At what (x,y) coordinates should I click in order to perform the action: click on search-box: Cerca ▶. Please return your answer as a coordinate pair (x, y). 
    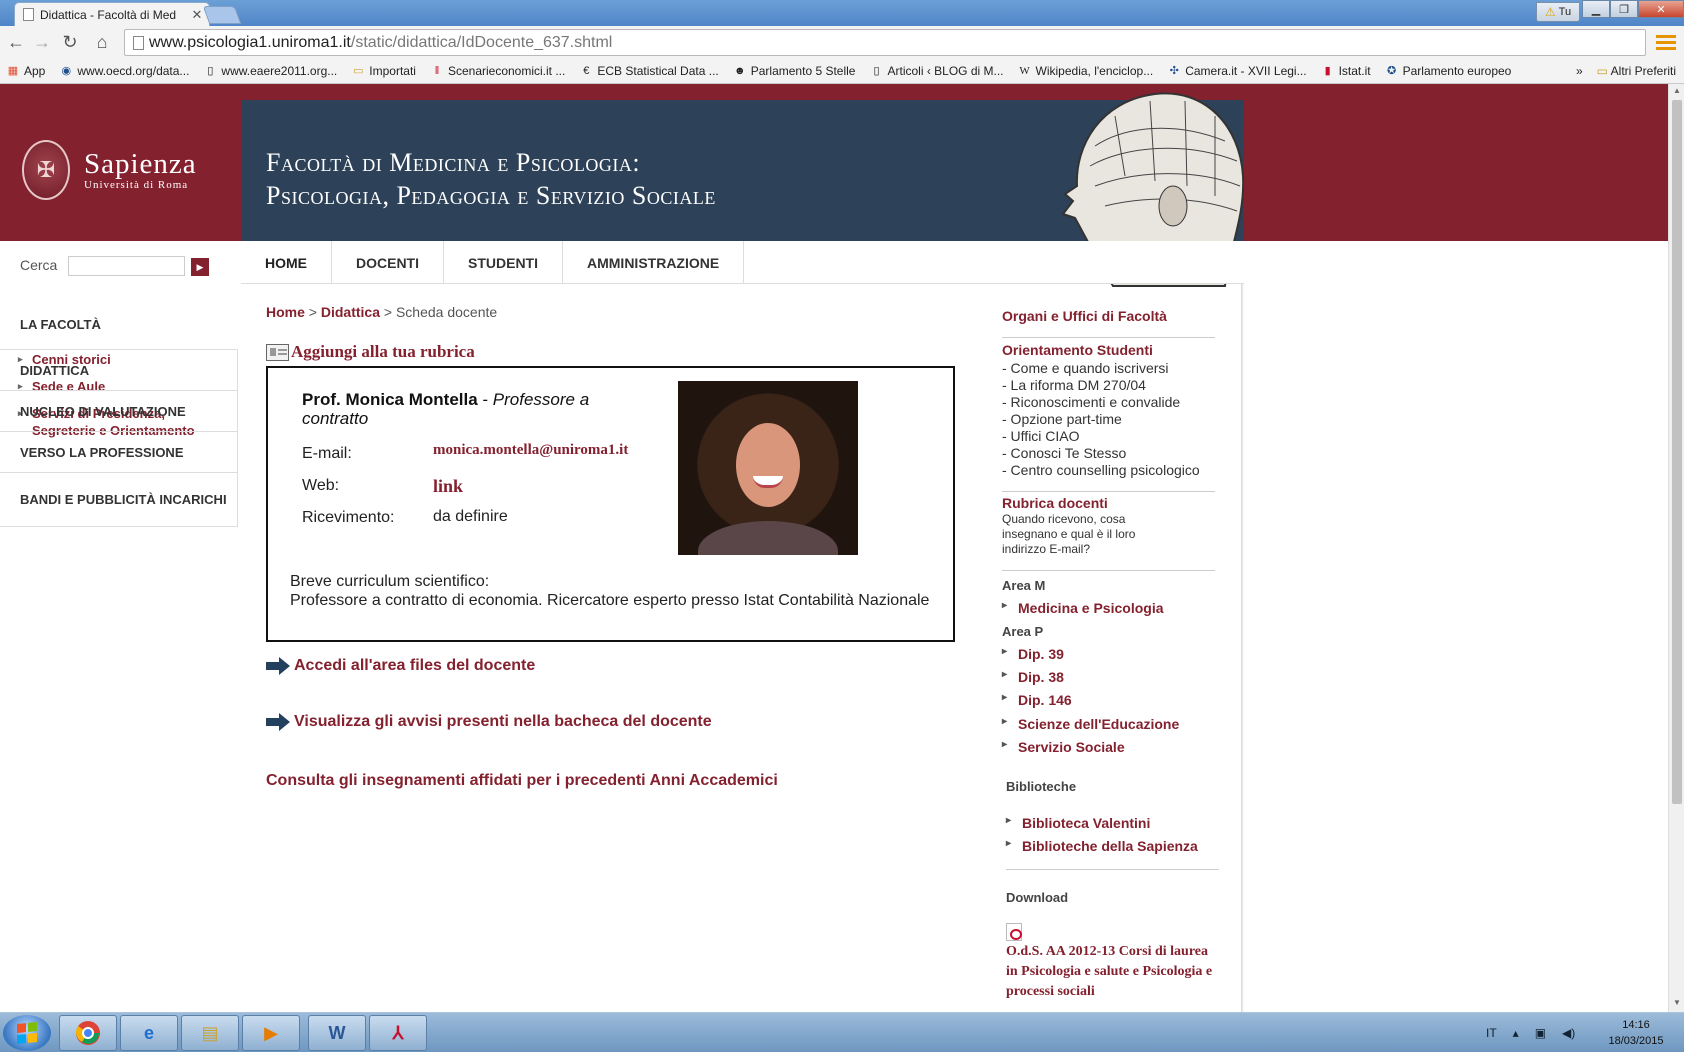
    Looking at the image, I should click on (120, 264).